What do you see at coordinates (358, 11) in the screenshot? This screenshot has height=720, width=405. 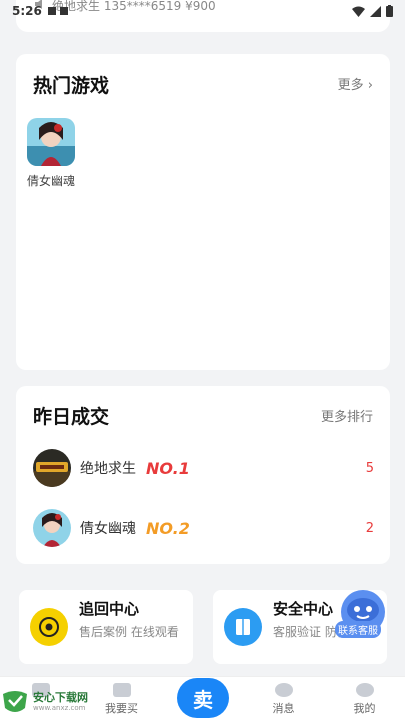 I see `wifi-icon` at bounding box center [358, 11].